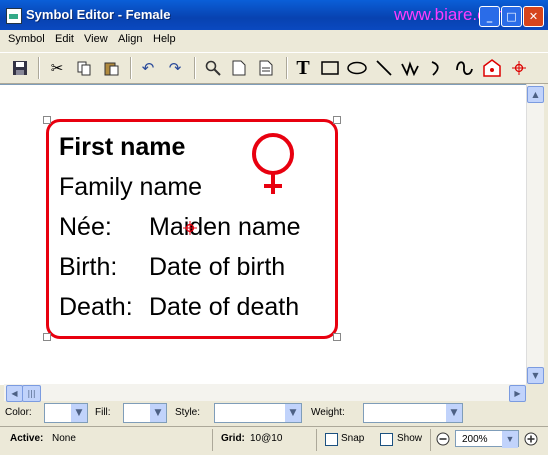  Describe the element at coordinates (384, 68) in the screenshot. I see `line-tool-icon` at that location.